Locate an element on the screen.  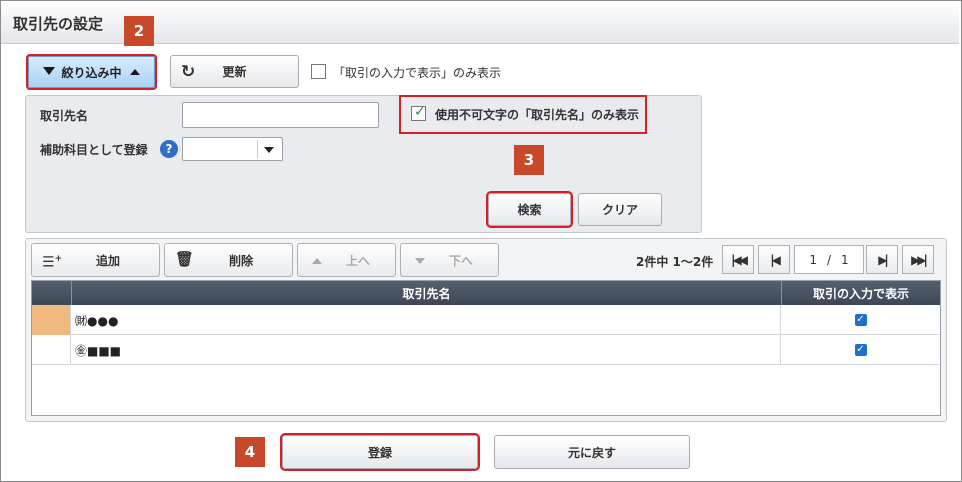
unusable-checkbox: ✓ is located at coordinates (418, 112).